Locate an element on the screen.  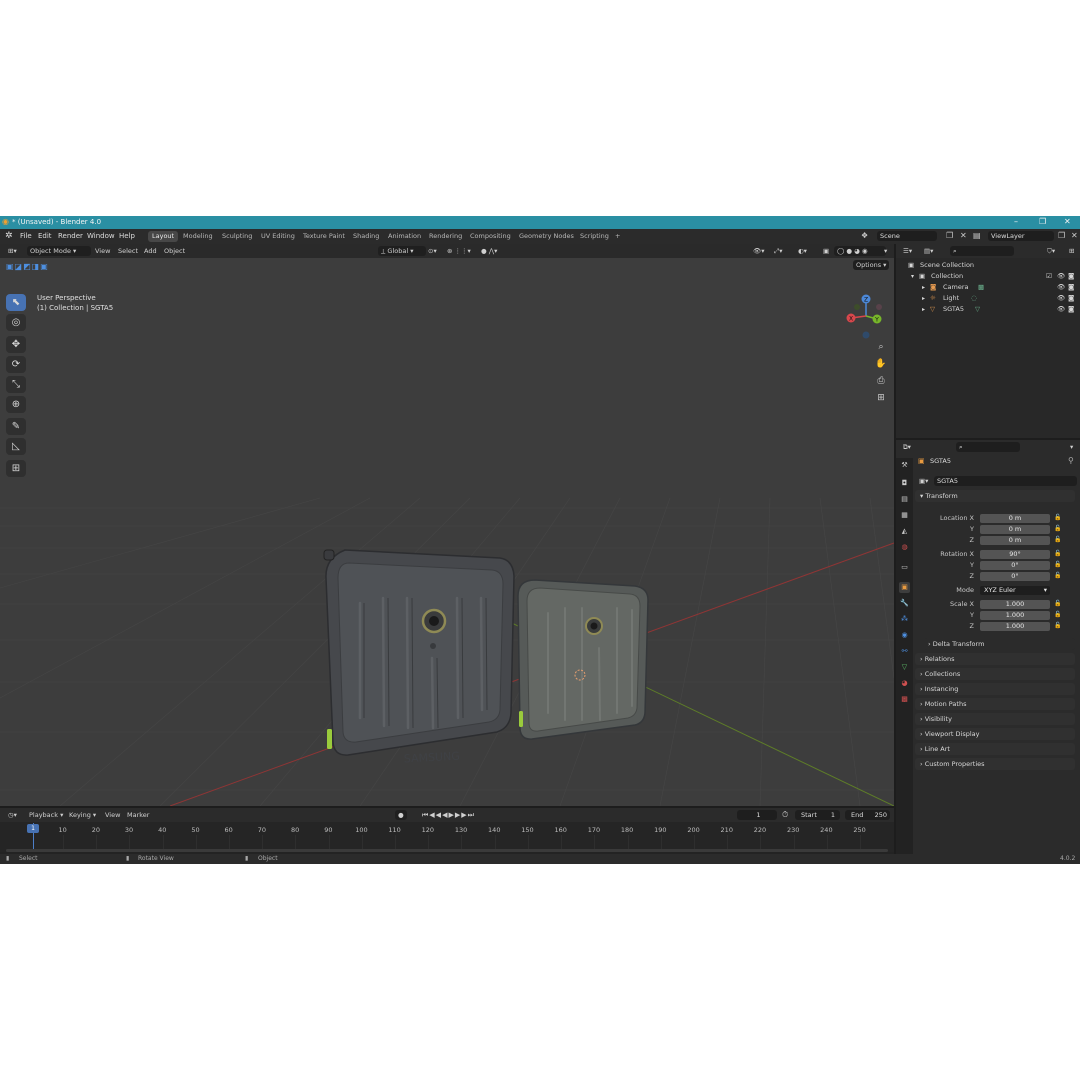
mesh-data-icon: ▽ is located at coordinates (977, 309).